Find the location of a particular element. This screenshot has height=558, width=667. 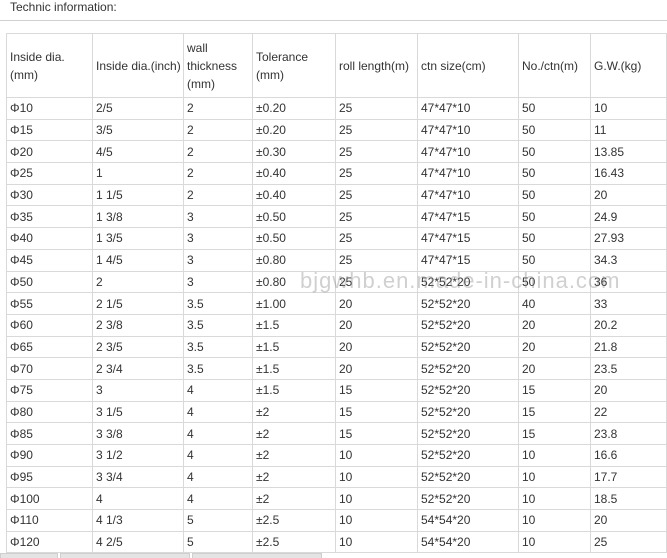

table-row: Φ75 3 4 ±1.5 15 52*52*20 15 20 is located at coordinates (336, 390).